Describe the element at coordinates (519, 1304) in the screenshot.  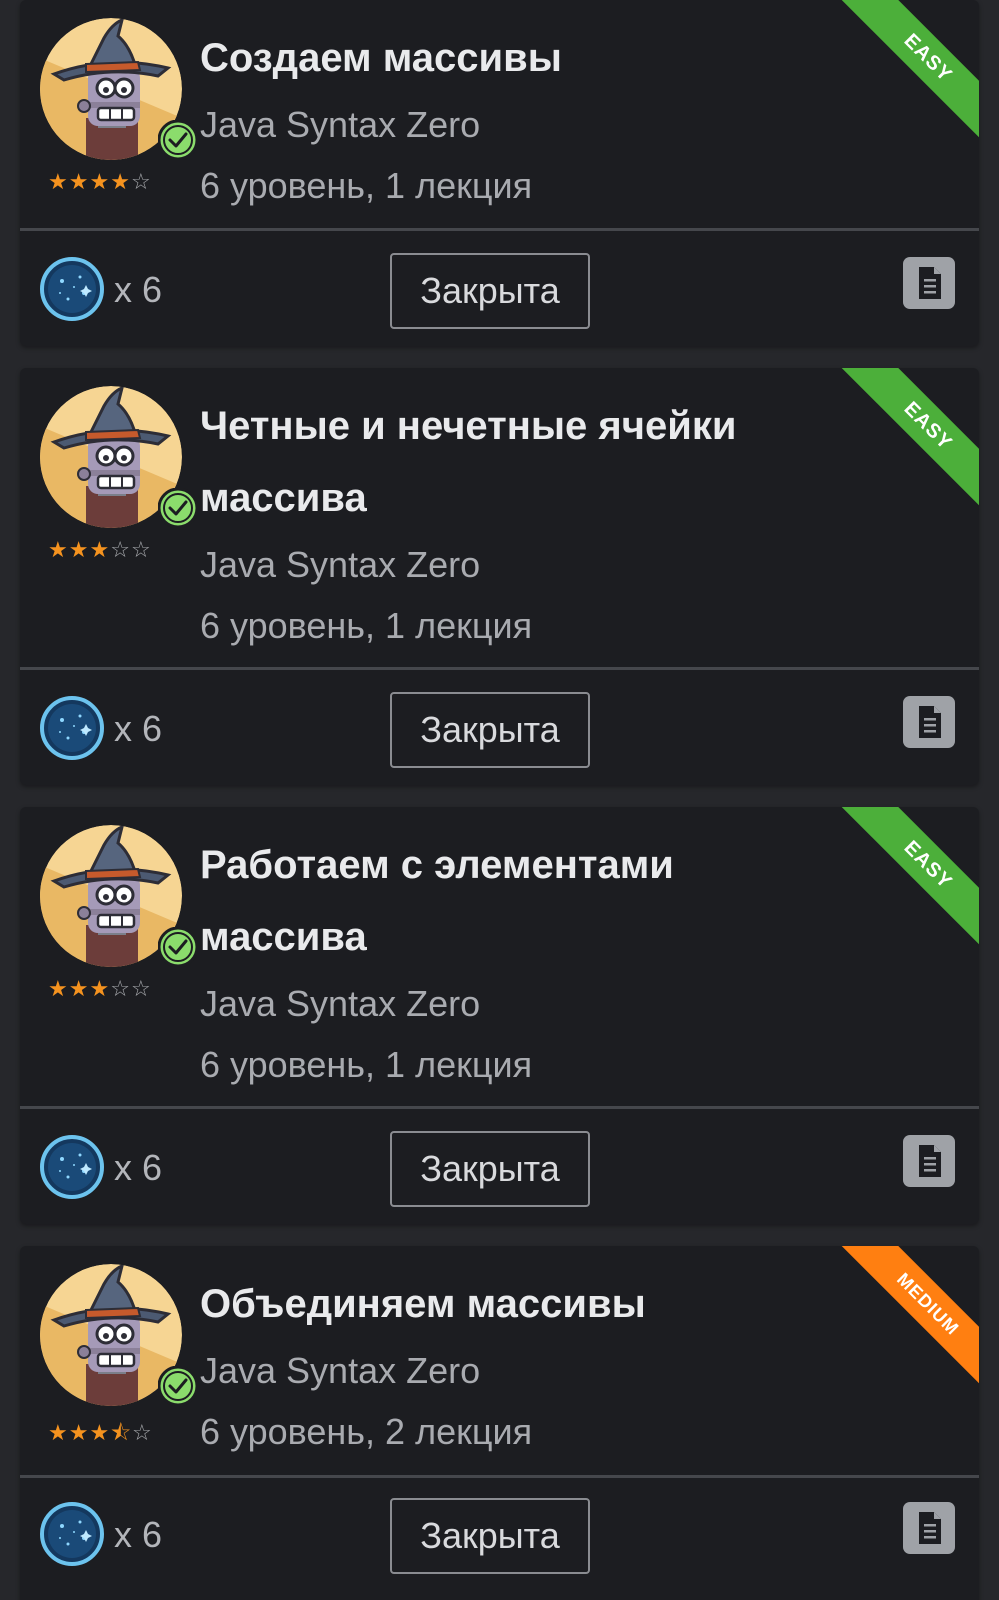
I see `task-title: Объединяем массивы` at that location.